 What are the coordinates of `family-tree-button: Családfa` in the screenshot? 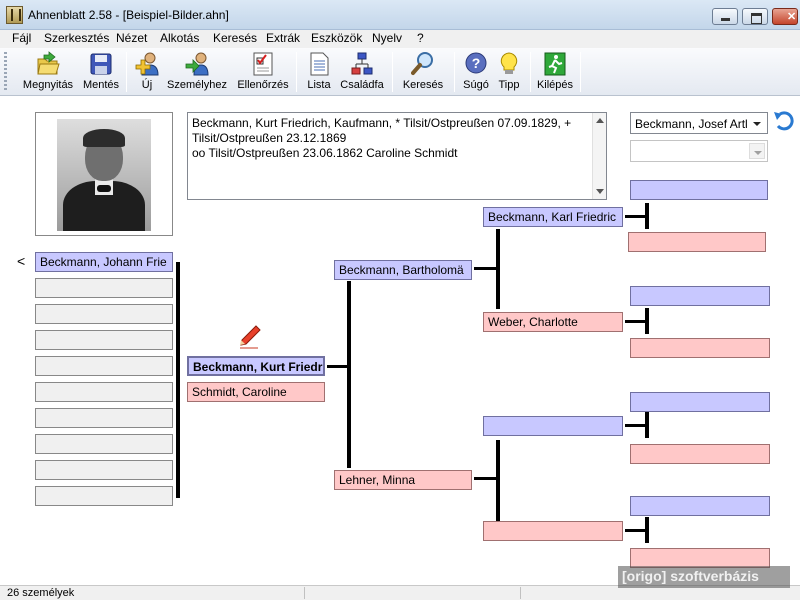 It's located at (362, 72).